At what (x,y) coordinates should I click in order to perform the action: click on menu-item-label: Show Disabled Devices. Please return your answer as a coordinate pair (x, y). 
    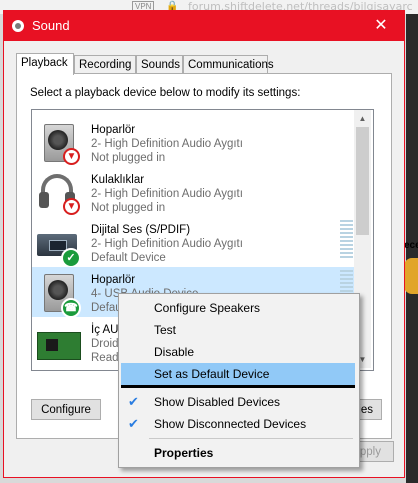
    Looking at the image, I should click on (217, 402).